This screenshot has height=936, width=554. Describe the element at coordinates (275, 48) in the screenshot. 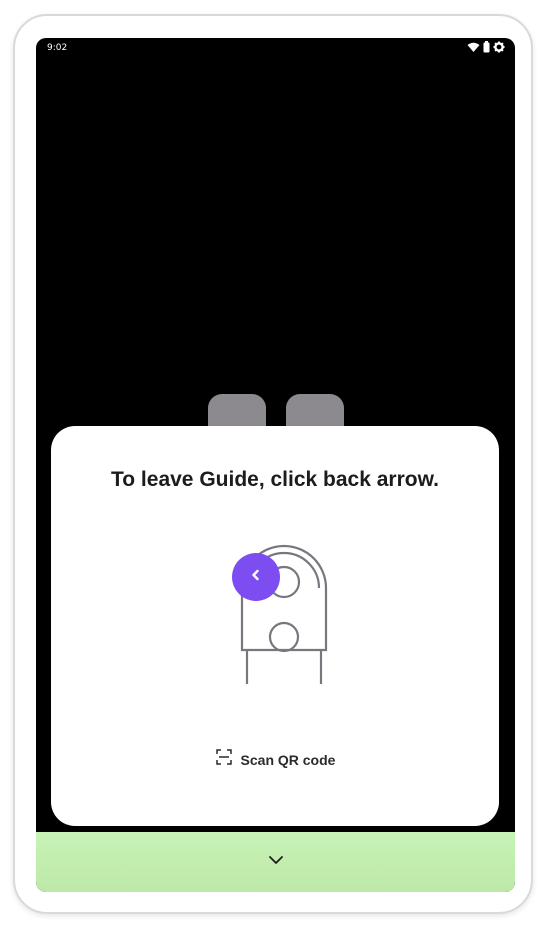

I see `status-bar: 9:02` at that location.